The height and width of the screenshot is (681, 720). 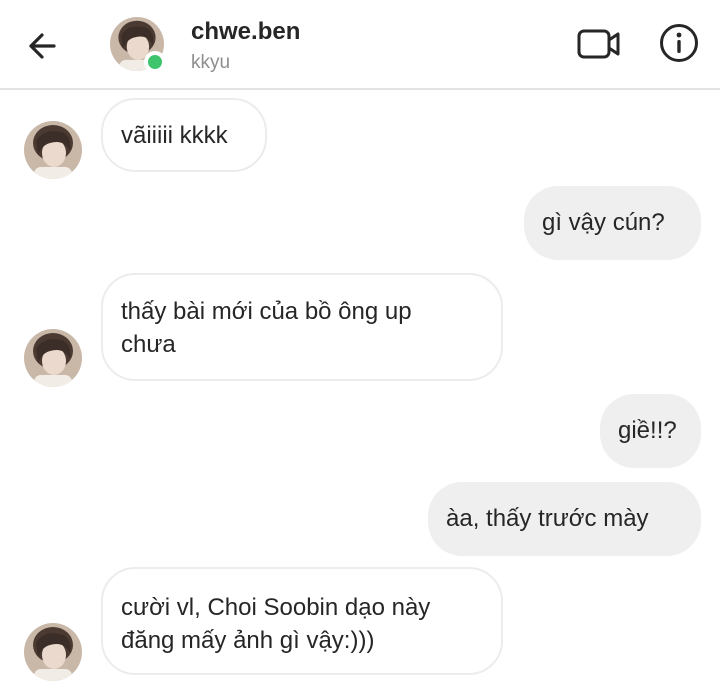 What do you see at coordinates (42, 46) in the screenshot?
I see `back-arrow-icon` at bounding box center [42, 46].